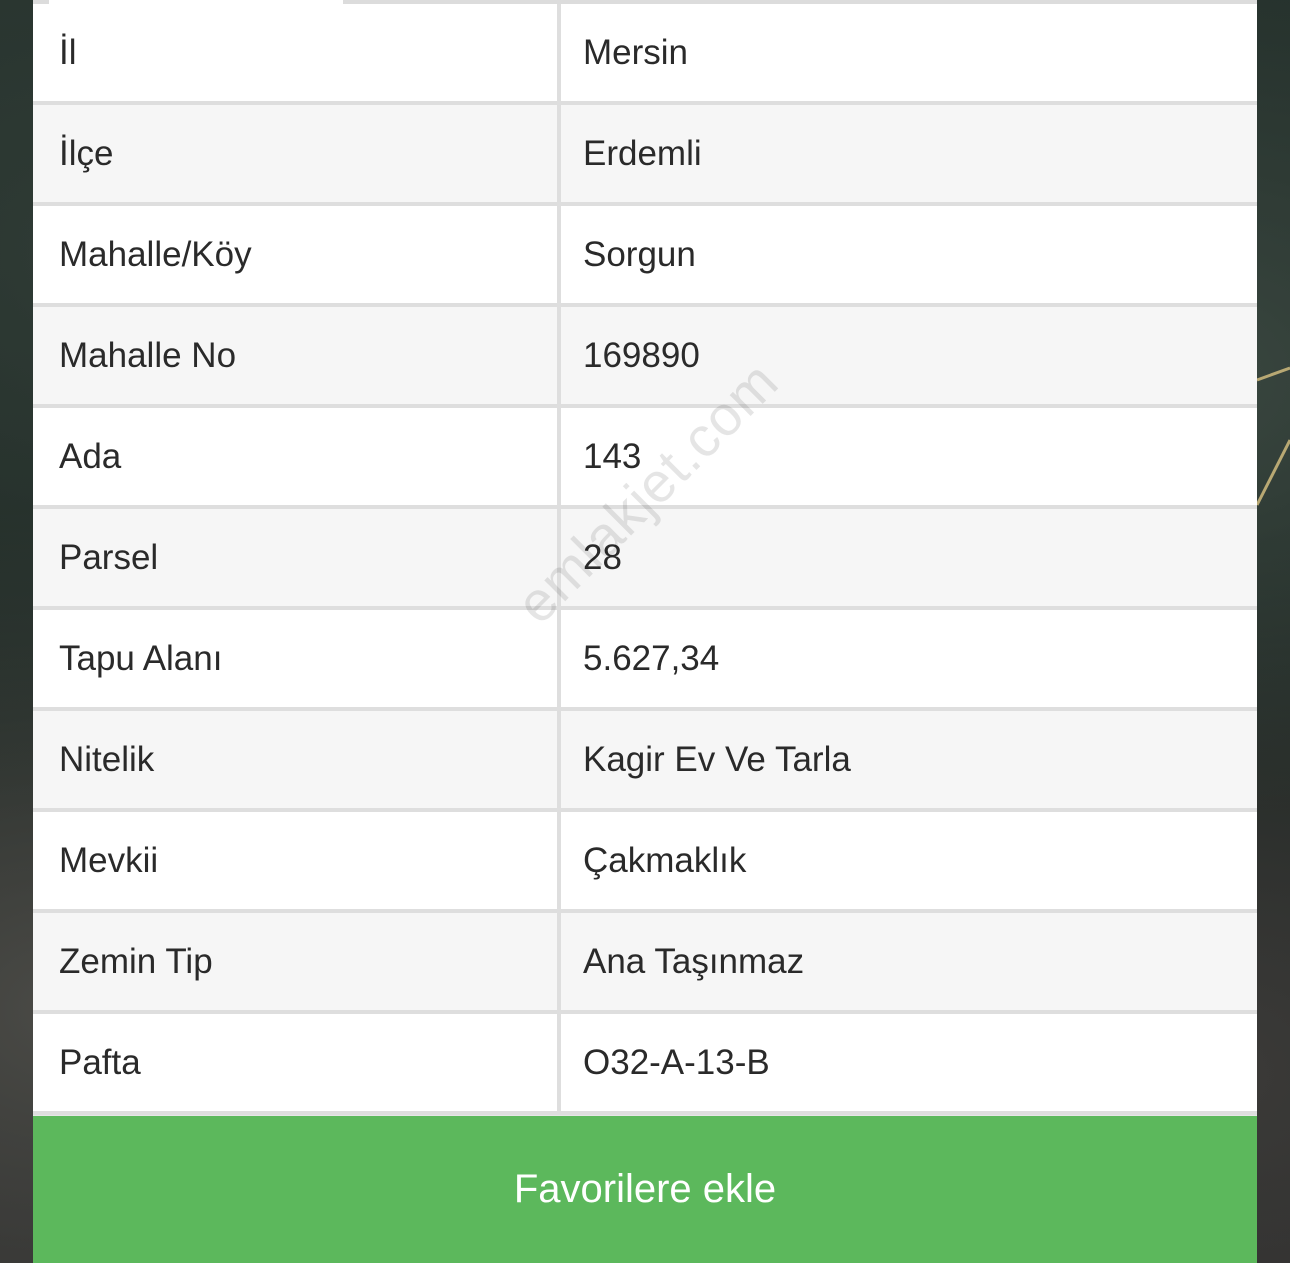 The width and height of the screenshot is (1290, 1263). What do you see at coordinates (297, 862) in the screenshot?
I see `property-label: Mevkii` at bounding box center [297, 862].